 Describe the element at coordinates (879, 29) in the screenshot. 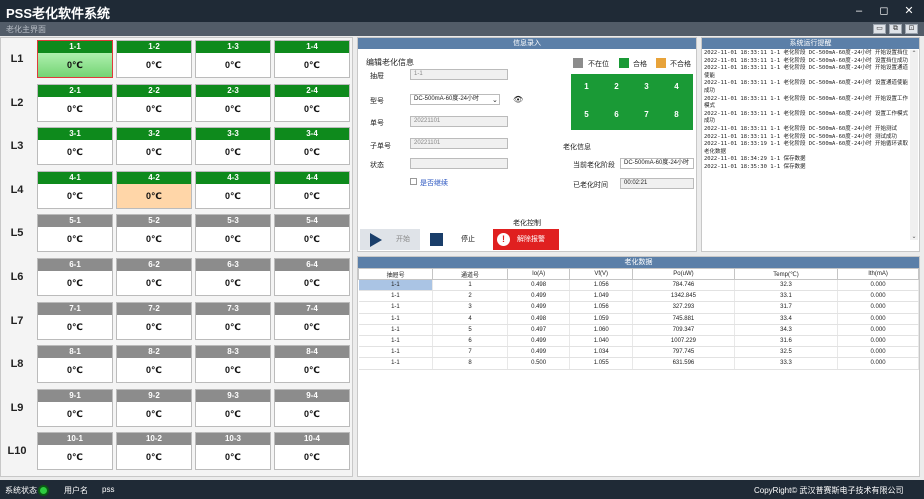

I see `minimize-panel-icon: ▭` at that location.